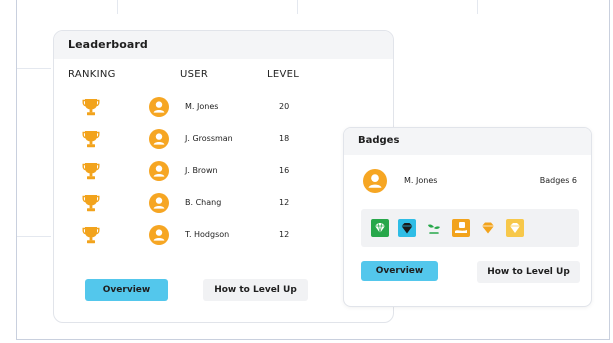  Describe the element at coordinates (284, 170) in the screenshot. I see `user-level: 16` at that location.